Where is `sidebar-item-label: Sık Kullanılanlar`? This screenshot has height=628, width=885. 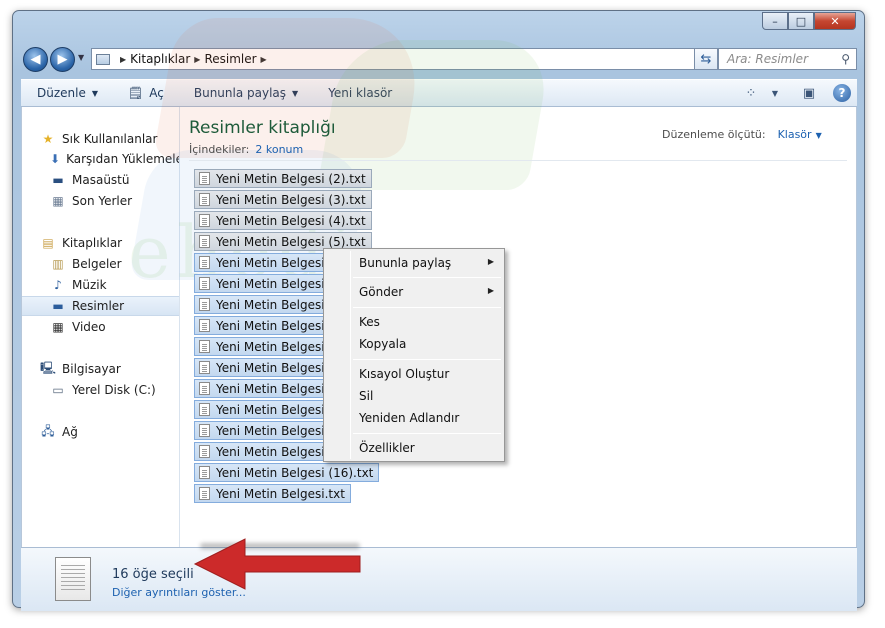 sidebar-item-label: Sık Kullanılanlar is located at coordinates (110, 139).